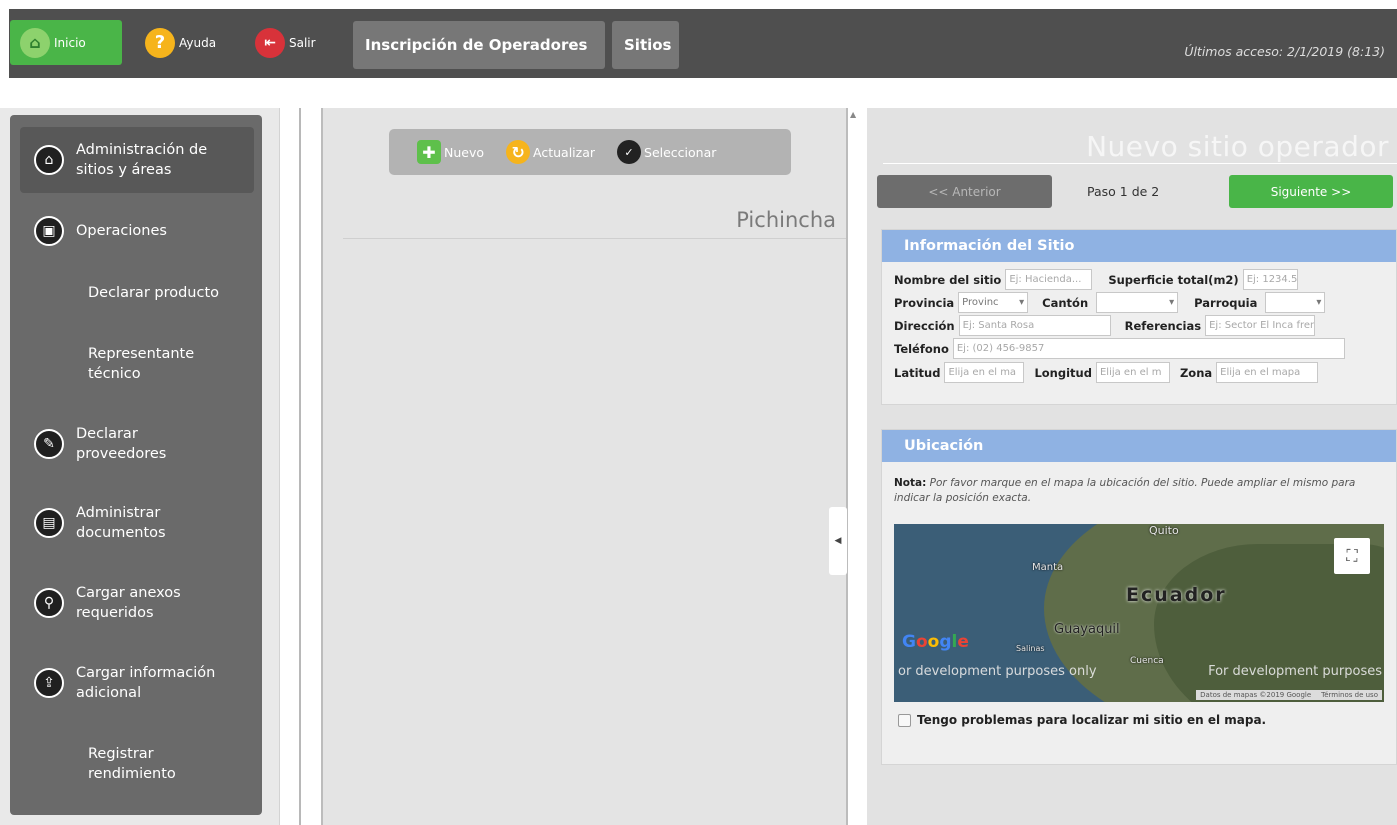  Describe the element at coordinates (964, 191) in the screenshot. I see `previous-button: << Anterior` at that location.